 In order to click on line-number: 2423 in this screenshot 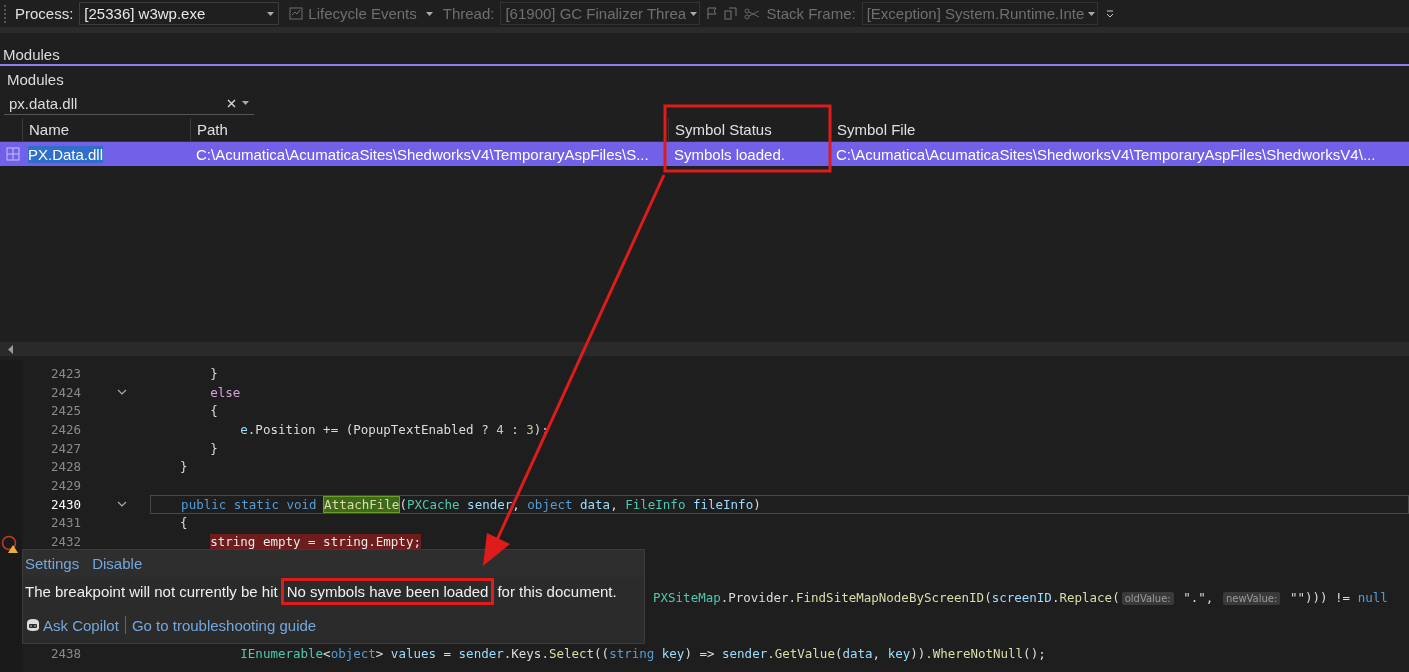, I will do `click(65, 373)`.